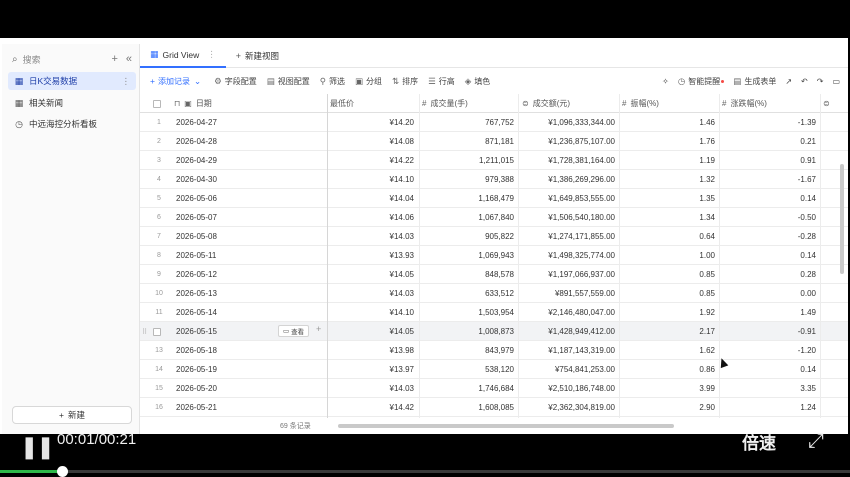 This screenshot has width=850, height=477. What do you see at coordinates (72, 103) in the screenshot?
I see `sidebar-item-news: ▦ 相关新闻` at bounding box center [72, 103].